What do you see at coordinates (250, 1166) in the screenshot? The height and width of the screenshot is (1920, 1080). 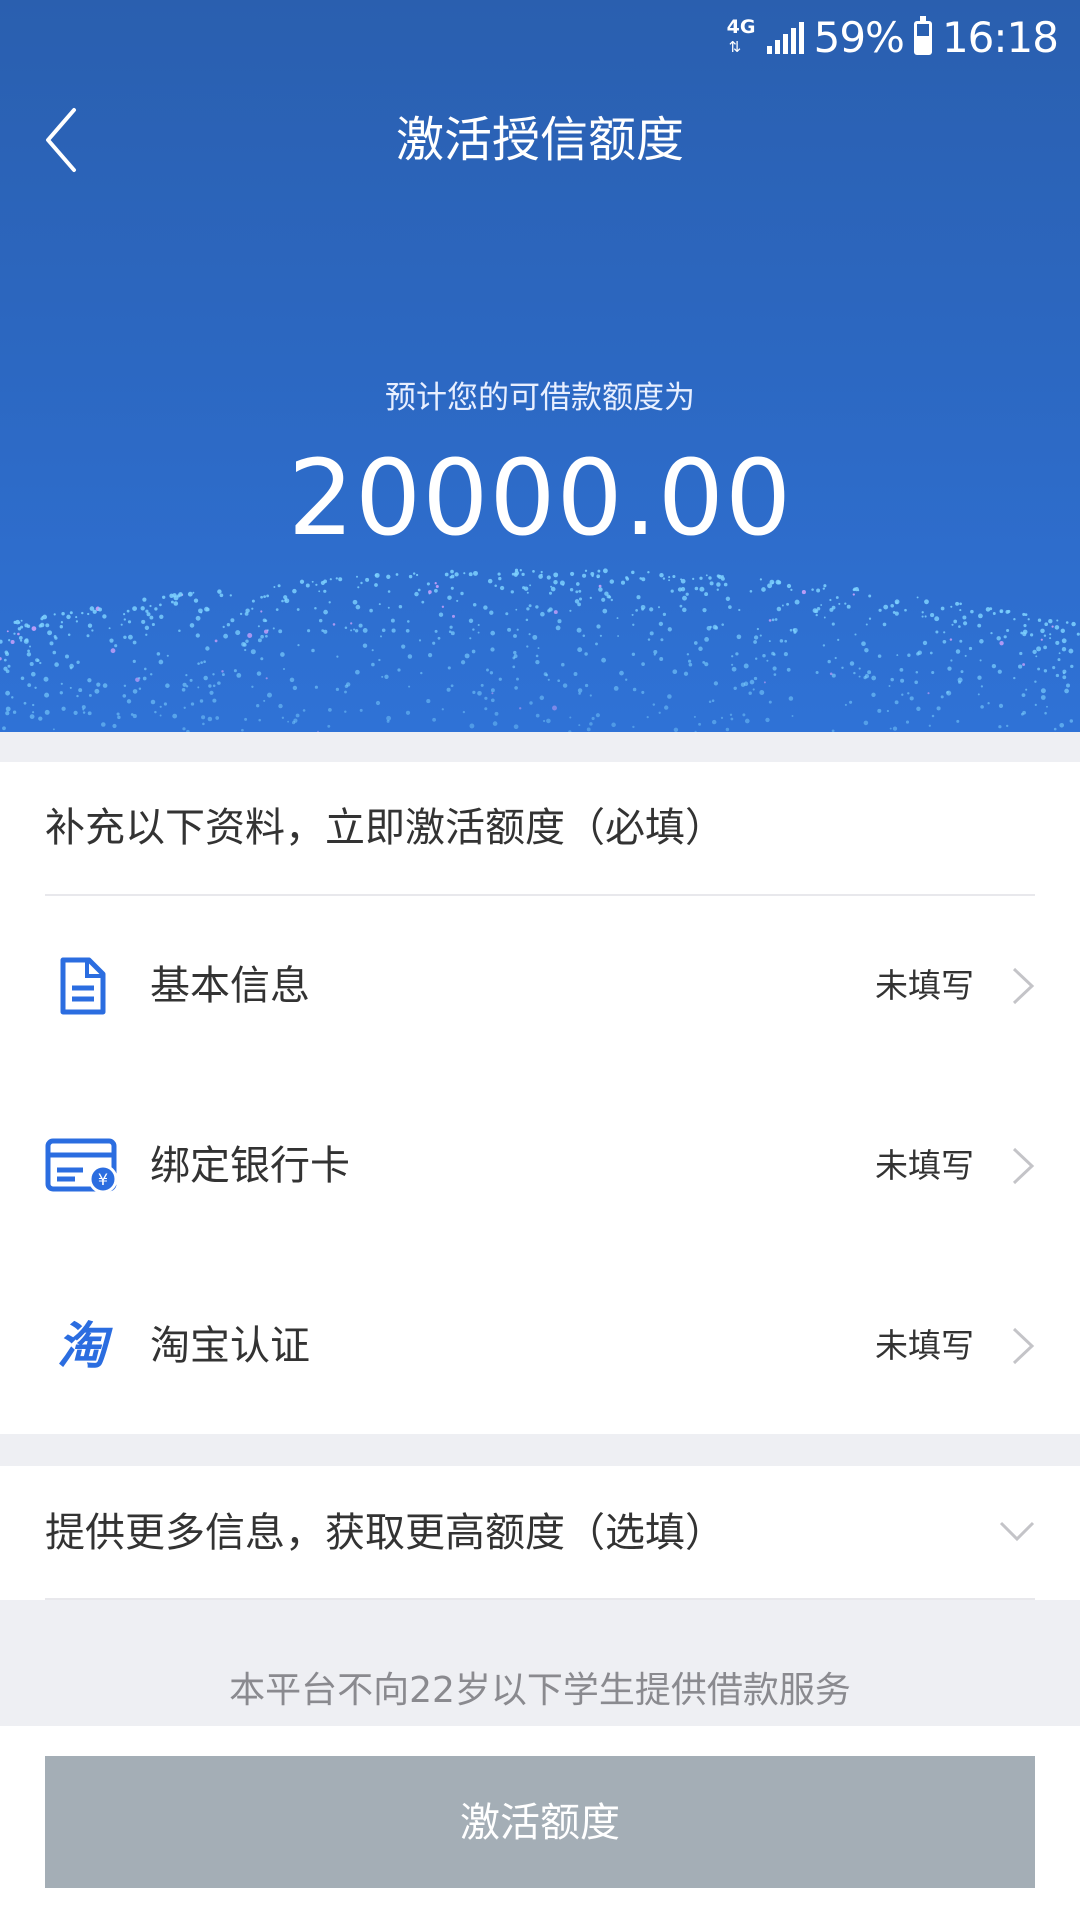 I see `row-label: 绑定银行卡` at bounding box center [250, 1166].